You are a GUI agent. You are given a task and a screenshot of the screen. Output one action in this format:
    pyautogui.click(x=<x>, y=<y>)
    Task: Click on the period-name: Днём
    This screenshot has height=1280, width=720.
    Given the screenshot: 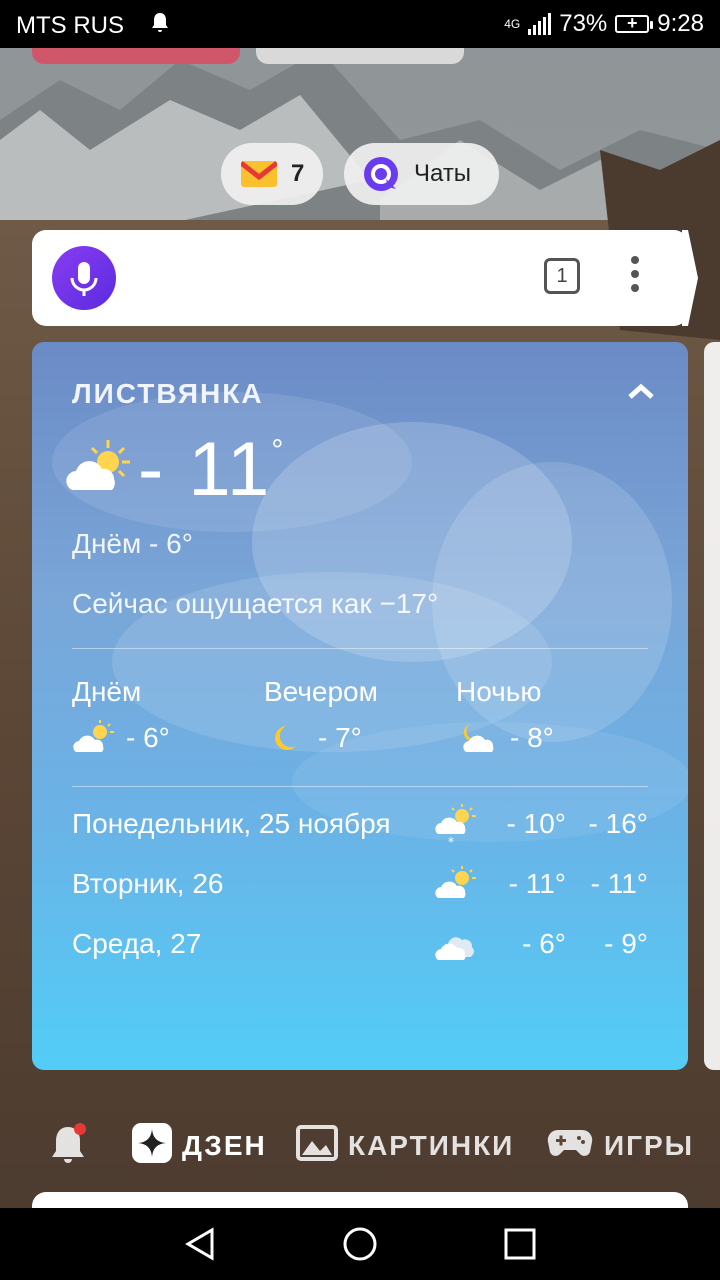 What is the action you would take?
    pyautogui.click(x=107, y=691)
    